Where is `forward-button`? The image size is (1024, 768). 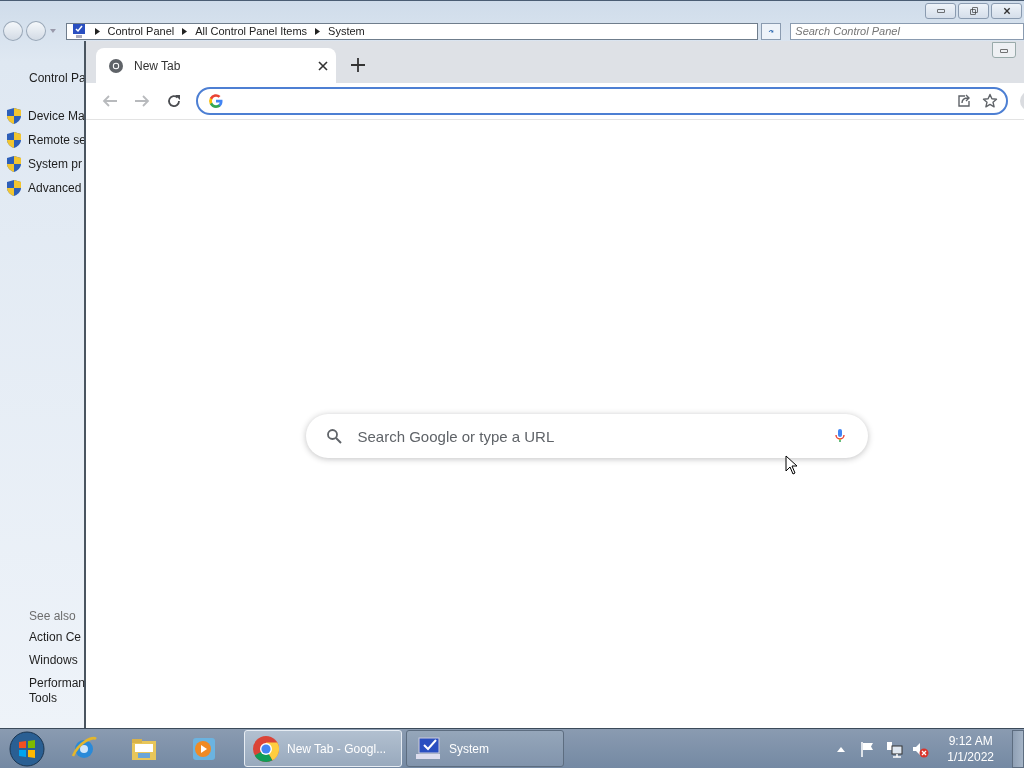
forward-button is located at coordinates (35, 31).